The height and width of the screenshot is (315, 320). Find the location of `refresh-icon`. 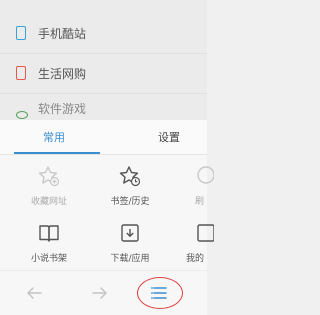

refresh-icon is located at coordinates (205, 175).